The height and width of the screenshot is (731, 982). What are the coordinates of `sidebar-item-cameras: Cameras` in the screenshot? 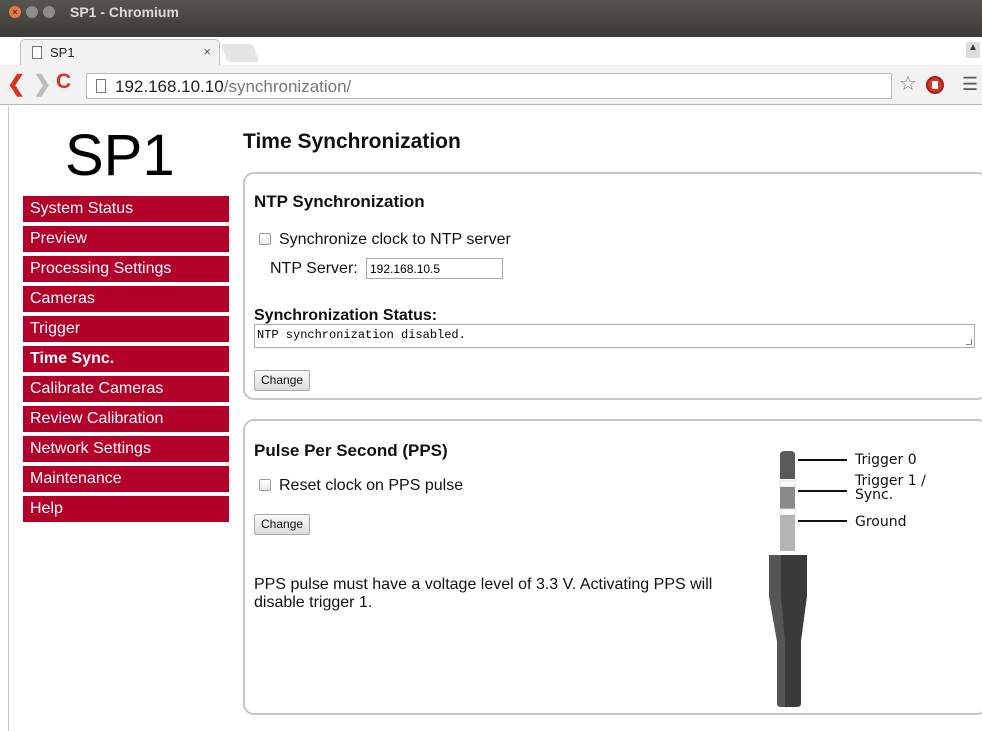 It's located at (126, 299).